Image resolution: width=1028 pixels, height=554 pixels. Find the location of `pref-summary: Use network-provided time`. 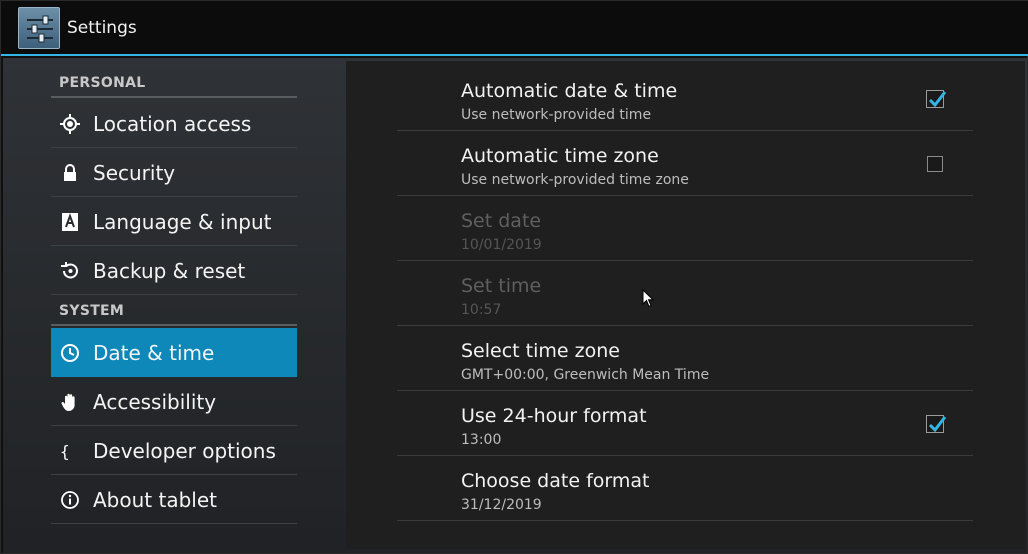

pref-summary: Use network-provided time is located at coordinates (556, 115).